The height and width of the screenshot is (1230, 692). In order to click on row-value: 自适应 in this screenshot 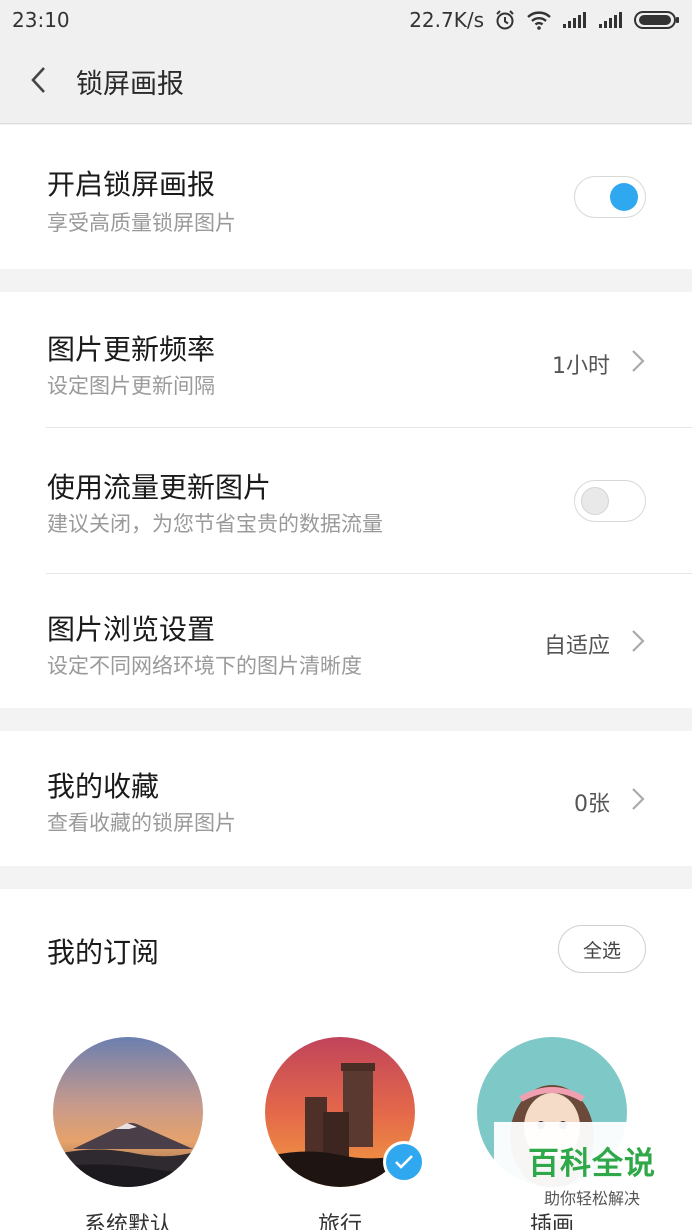, I will do `click(576, 646)`.